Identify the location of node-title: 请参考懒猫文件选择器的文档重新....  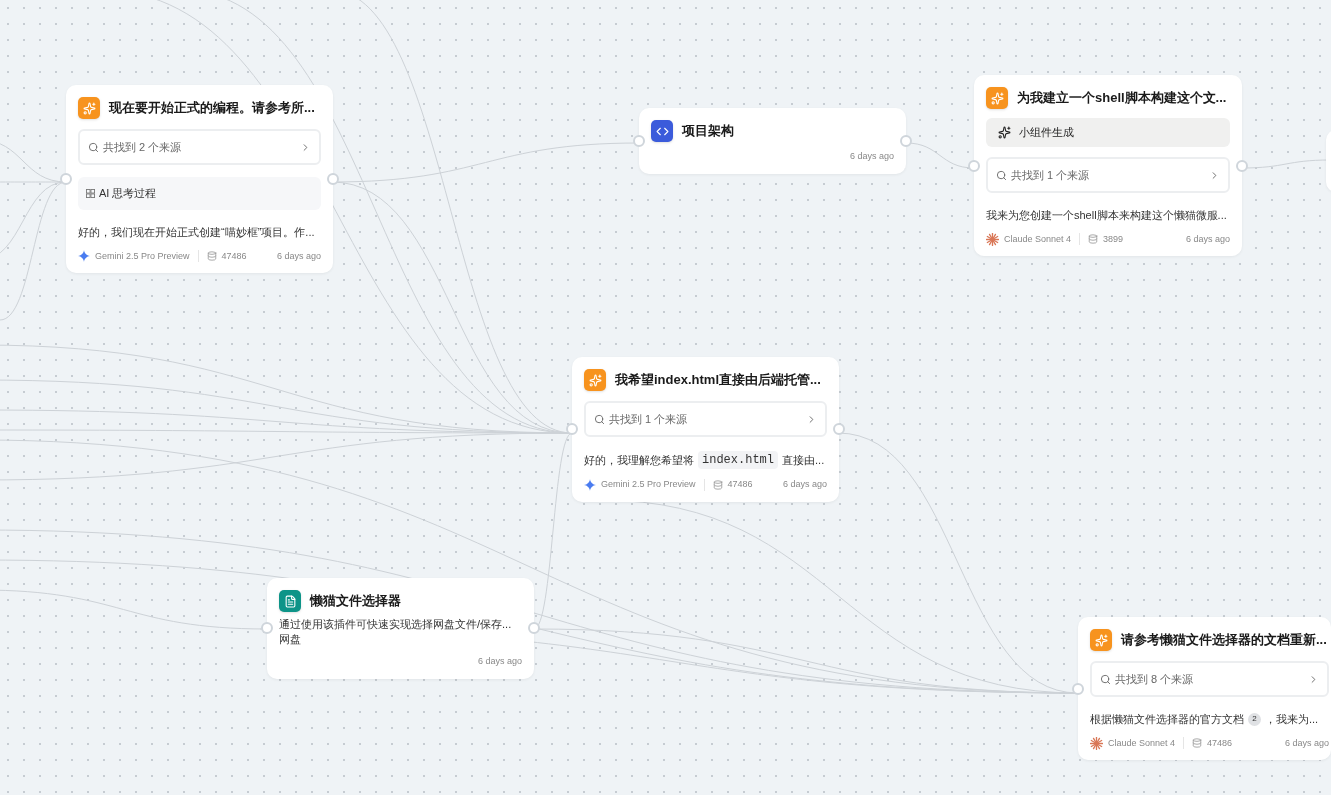
(1224, 640).